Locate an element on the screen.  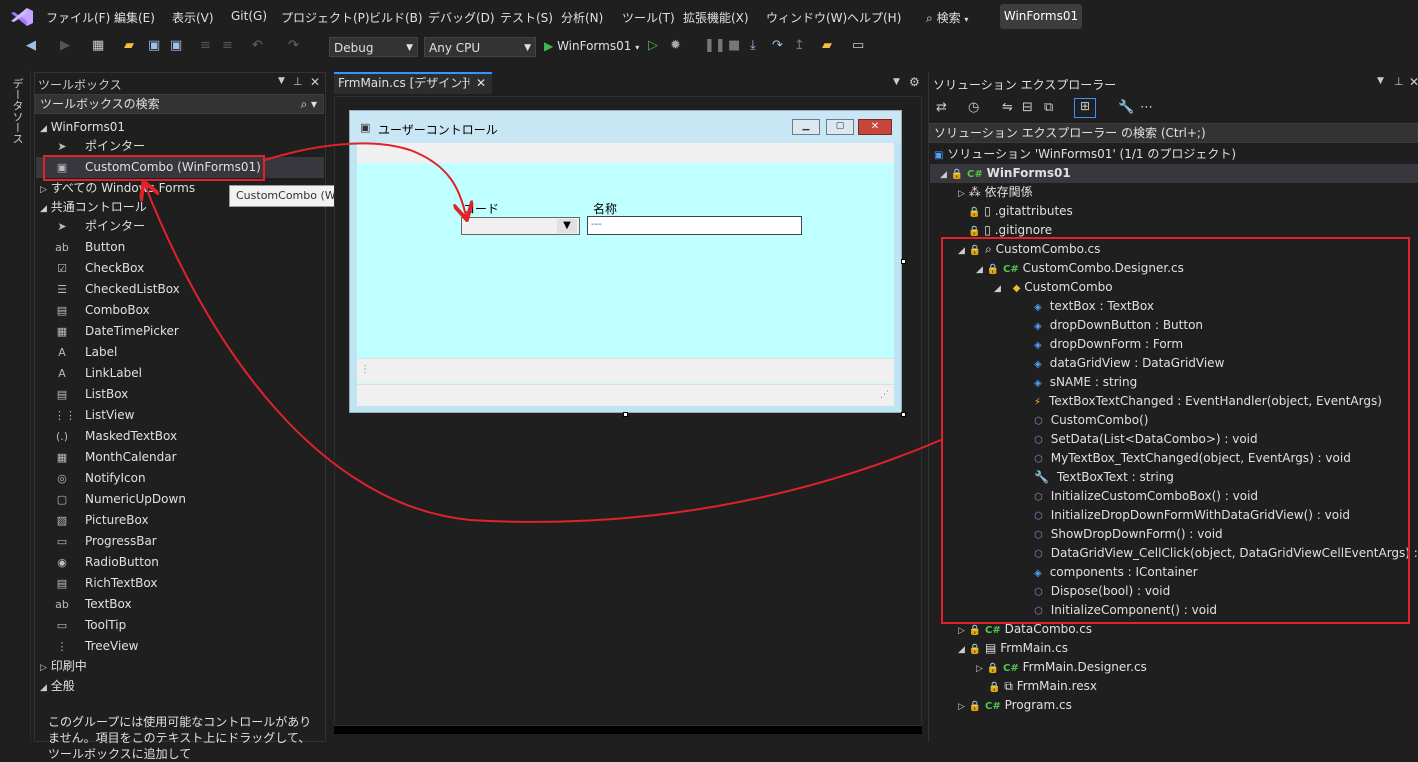
toolbox-group-general: ◢ 全般 is located at coordinates (57, 686).